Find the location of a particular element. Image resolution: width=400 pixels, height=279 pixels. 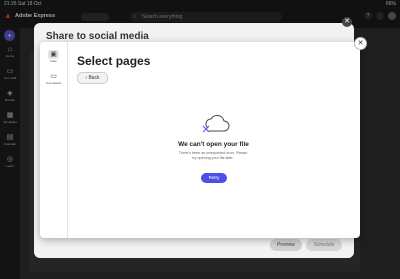

modal-close-icon: ✕ is located at coordinates (360, 43).